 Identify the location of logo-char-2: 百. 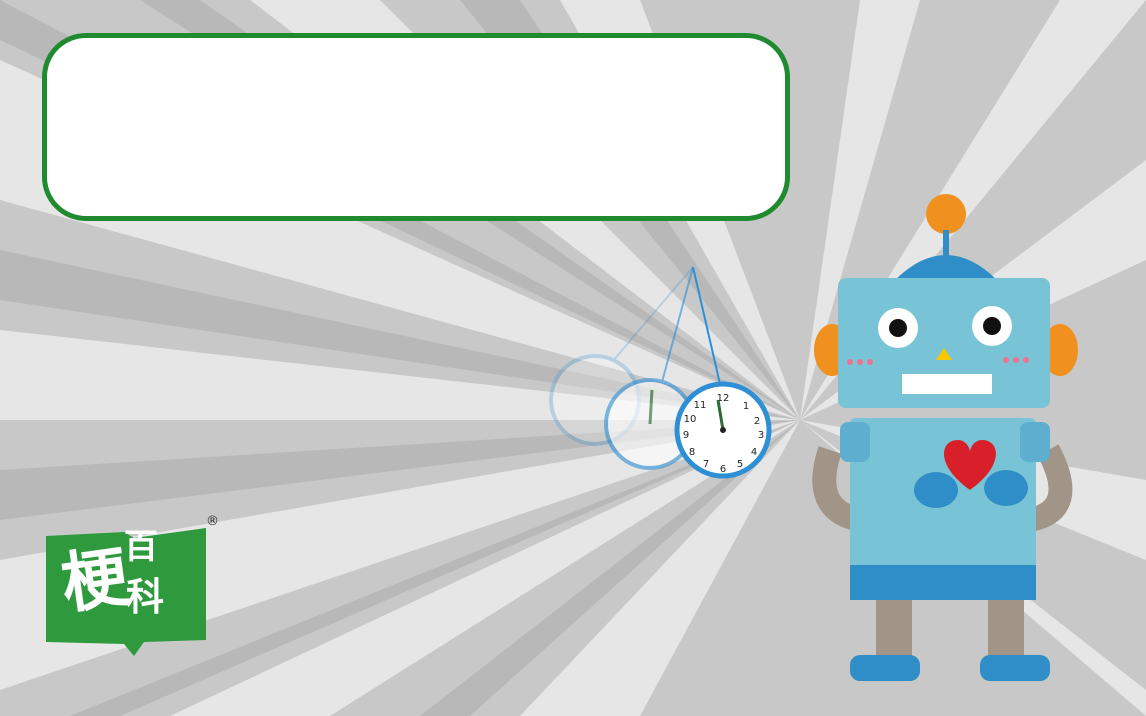
(141, 547).